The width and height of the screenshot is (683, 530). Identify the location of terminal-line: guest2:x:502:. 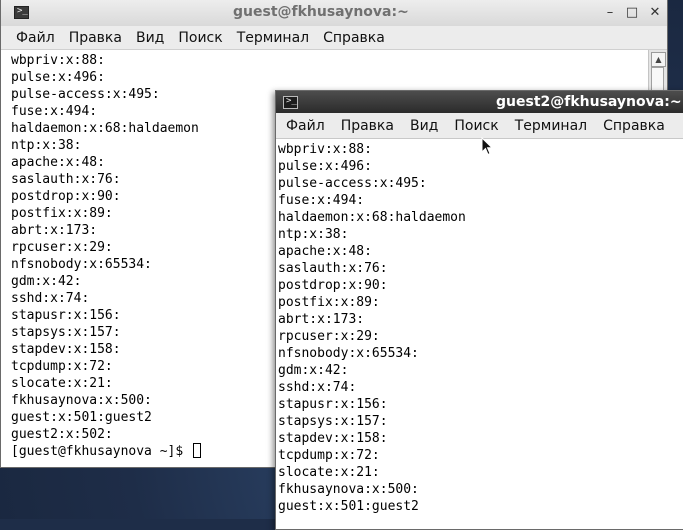
(62, 434).